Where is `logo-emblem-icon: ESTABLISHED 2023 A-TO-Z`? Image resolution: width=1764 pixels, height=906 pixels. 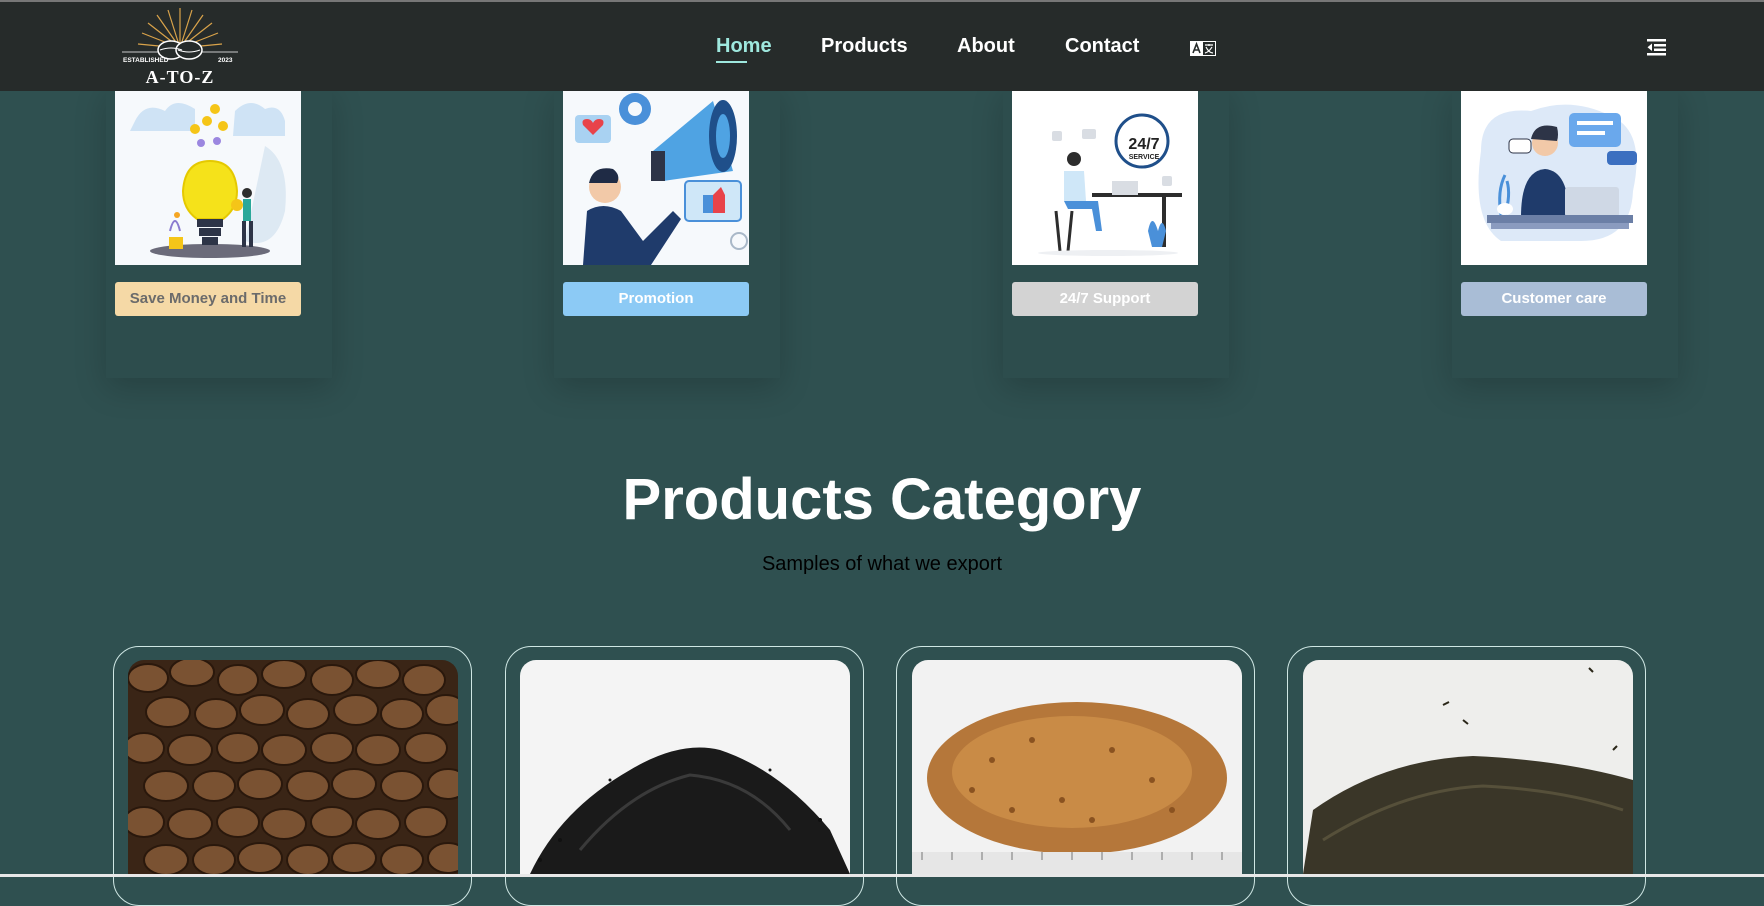 logo-emblem-icon: ESTABLISHED 2023 A-TO-Z is located at coordinates (180, 47).